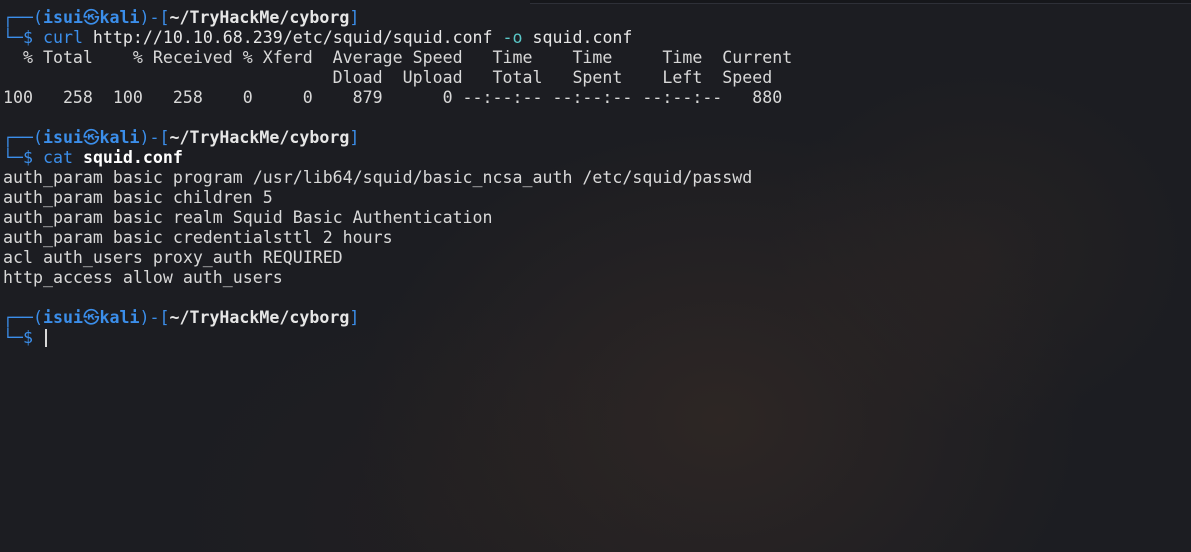  Describe the element at coordinates (198, 237) in the screenshot. I see `output-line: auth_param basic credentialsttl 2 hours` at that location.